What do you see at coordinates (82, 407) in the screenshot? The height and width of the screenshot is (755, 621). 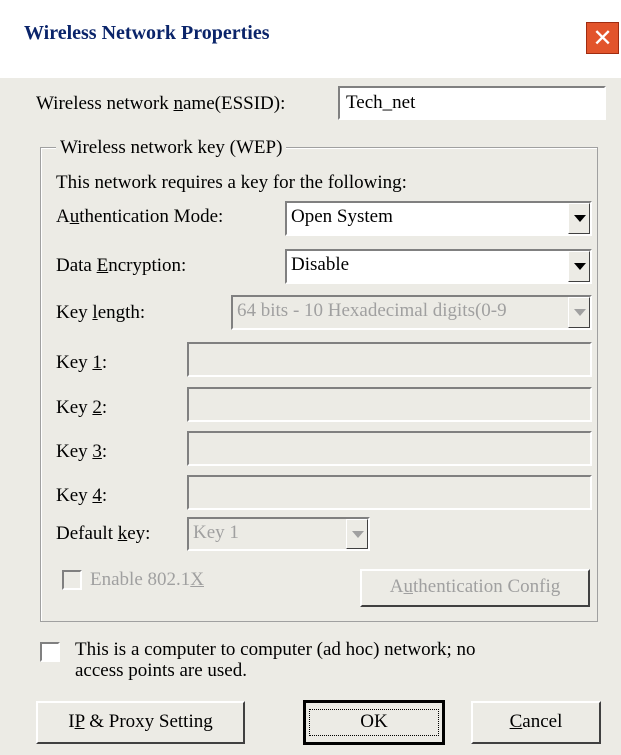 I see `key2-label: Key 2:` at bounding box center [82, 407].